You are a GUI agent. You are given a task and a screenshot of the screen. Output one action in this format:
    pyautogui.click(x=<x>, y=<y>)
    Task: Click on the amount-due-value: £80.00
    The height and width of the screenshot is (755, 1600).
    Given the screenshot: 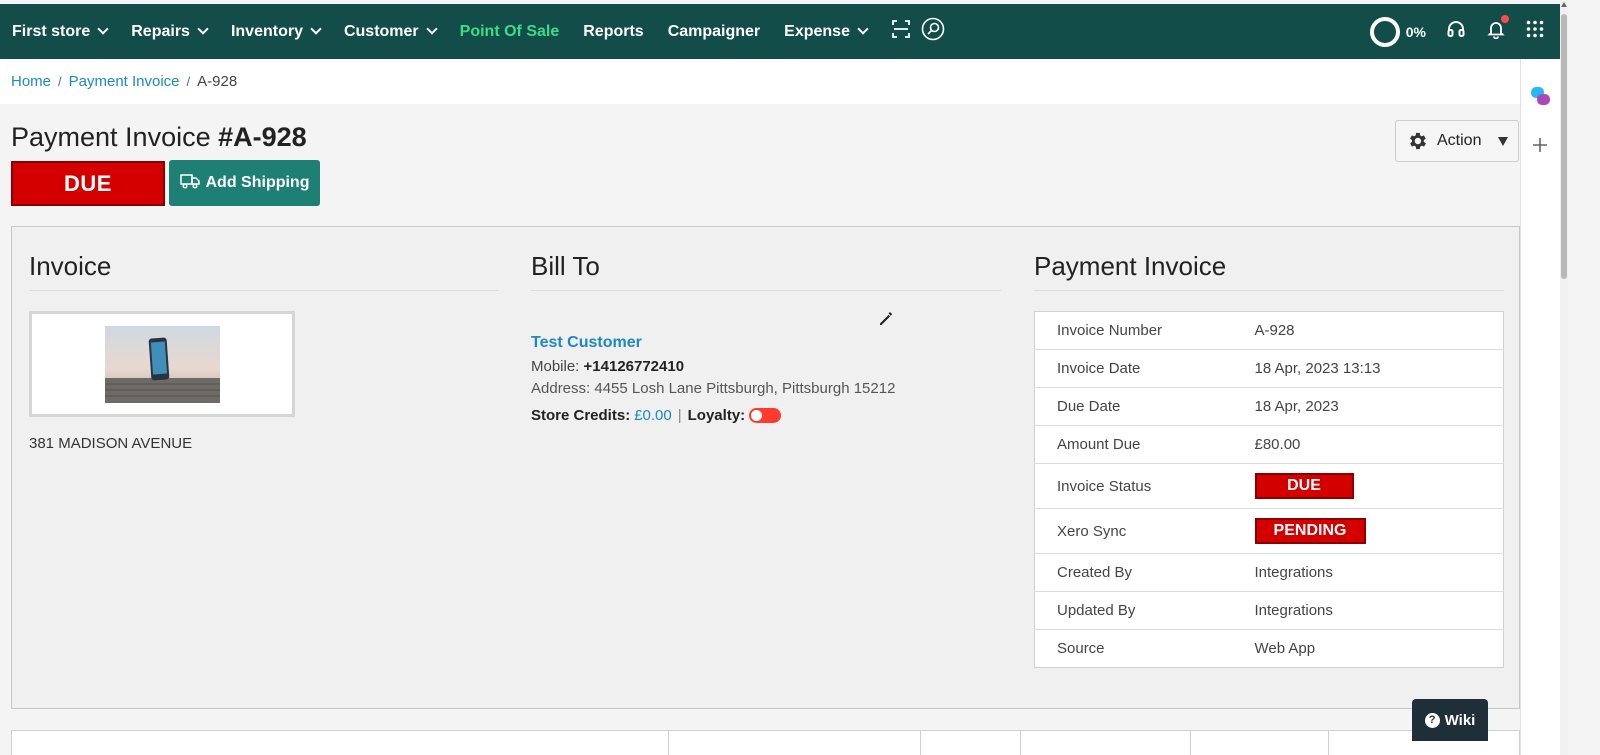 What is the action you would take?
    pyautogui.click(x=1379, y=444)
    